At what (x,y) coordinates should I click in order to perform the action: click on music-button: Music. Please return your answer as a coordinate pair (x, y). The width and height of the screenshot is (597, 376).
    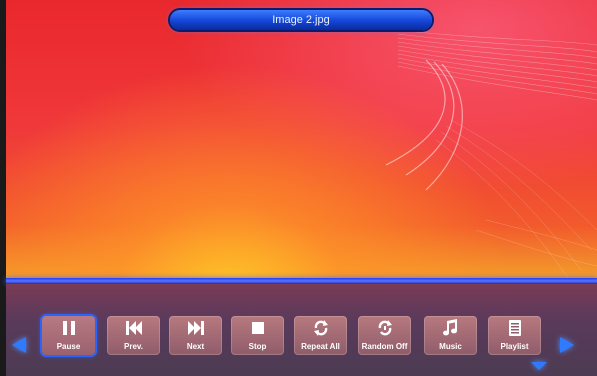
    Looking at the image, I should click on (450, 335).